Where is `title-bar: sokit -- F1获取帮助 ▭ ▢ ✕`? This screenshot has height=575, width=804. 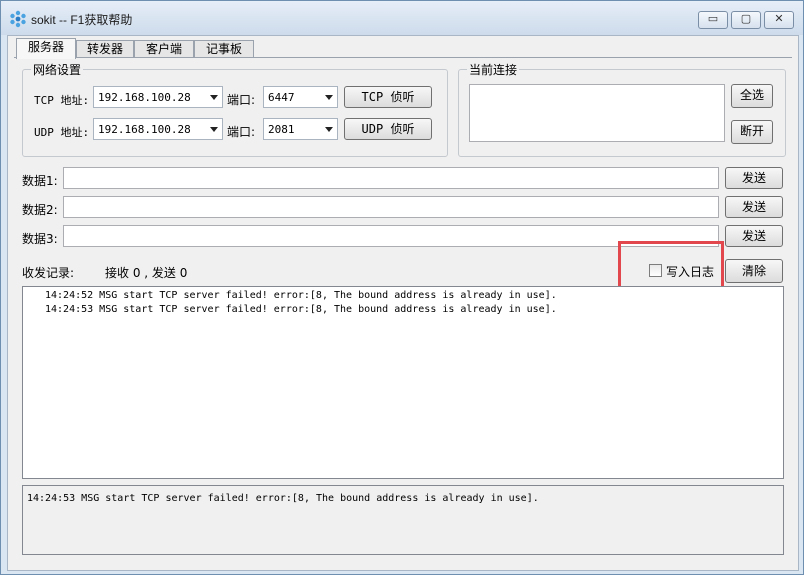 title-bar: sokit -- F1获取帮助 ▭ ▢ ✕ is located at coordinates (402, 18).